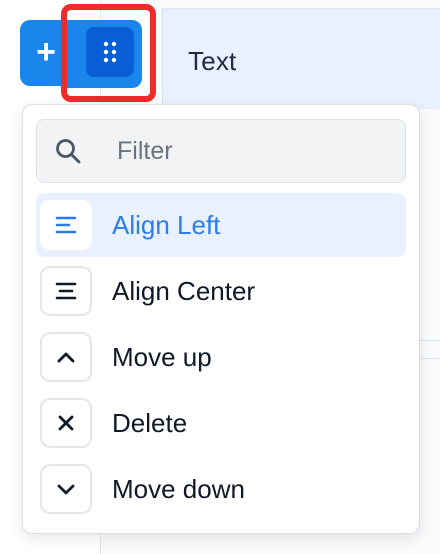 Image resolution: width=440 pixels, height=554 pixels. I want to click on filter-field, so click(221, 151).